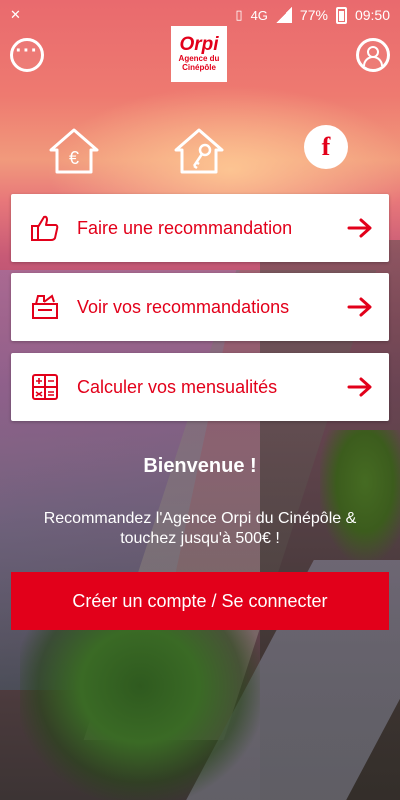 Image resolution: width=400 pixels, height=800 pixels. I want to click on euro-house-icon: €, so click(74, 151).